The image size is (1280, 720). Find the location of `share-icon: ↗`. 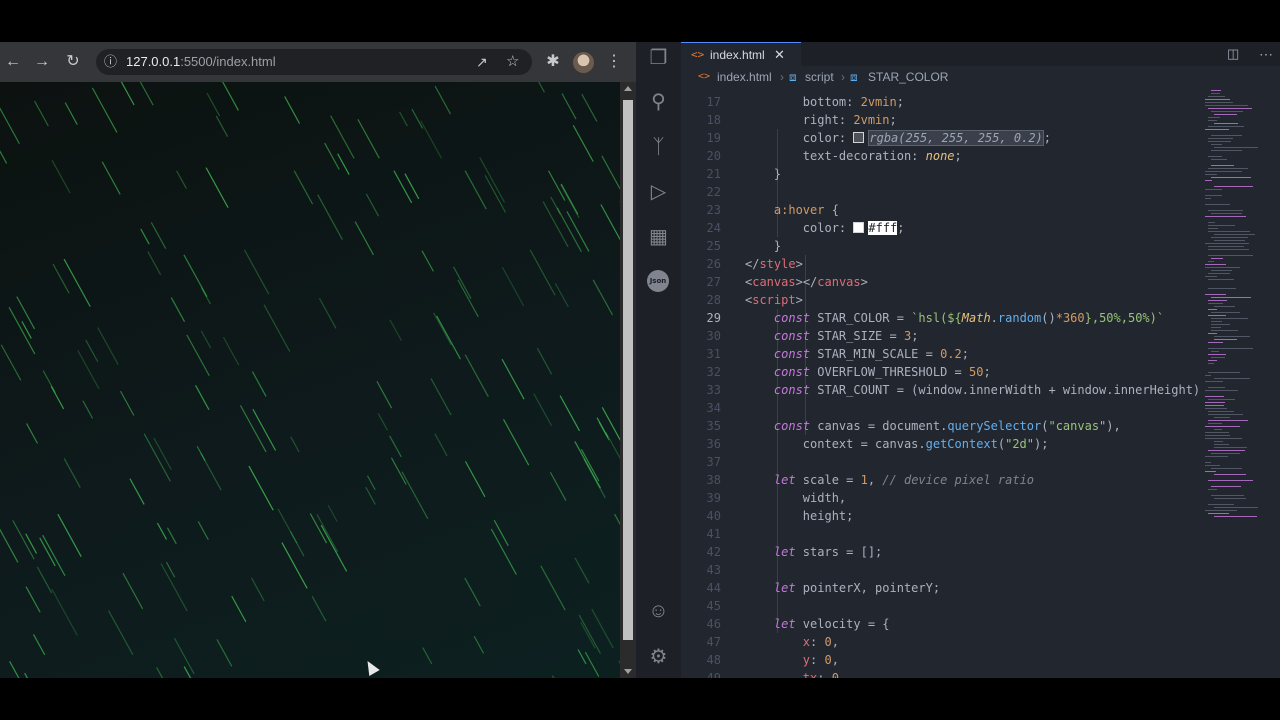

share-icon: ↗ is located at coordinates (482, 62).